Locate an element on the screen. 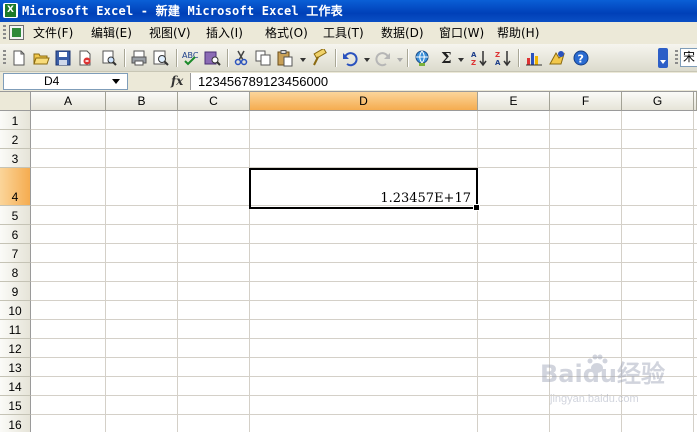 The height and width of the screenshot is (432, 697). row-header-1: 1 is located at coordinates (15, 120).